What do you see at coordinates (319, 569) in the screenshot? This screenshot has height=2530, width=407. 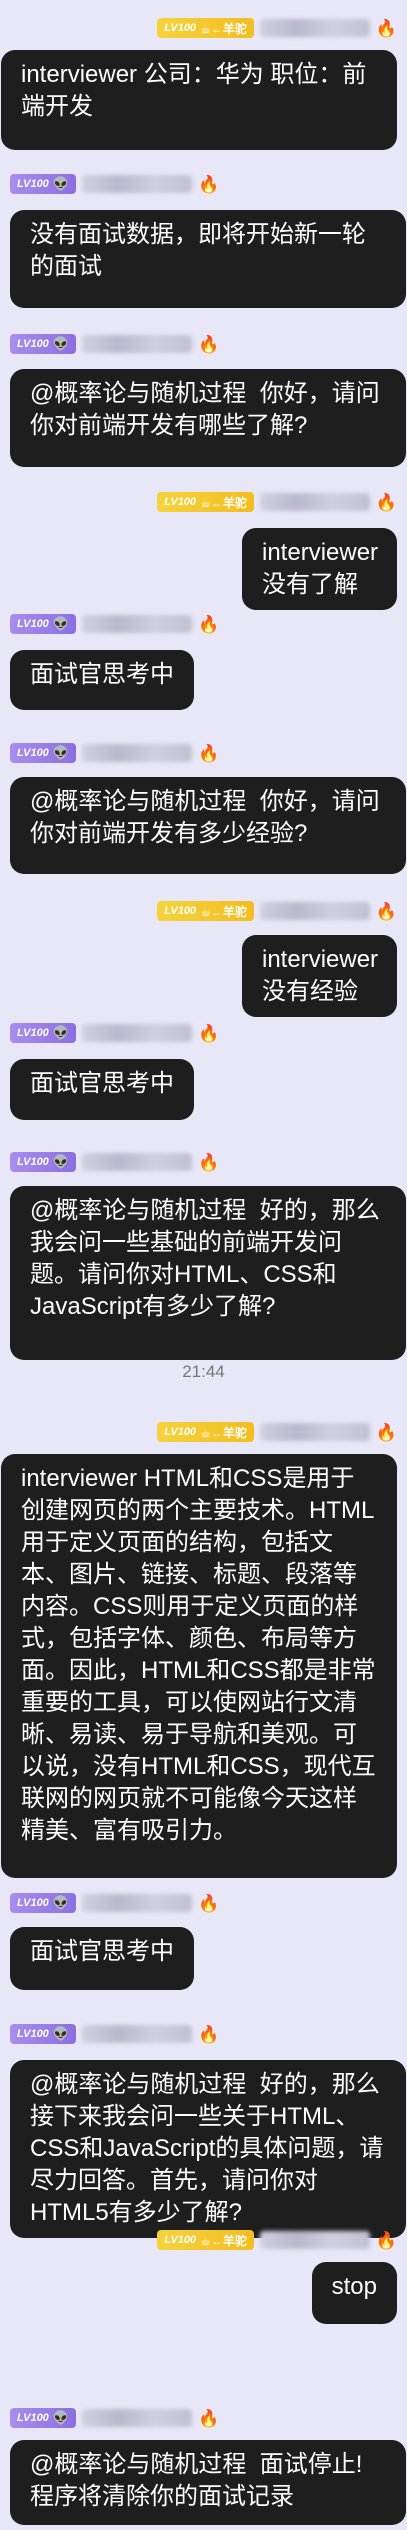 I see `message-bubble: interviewer 没有了解` at bounding box center [319, 569].